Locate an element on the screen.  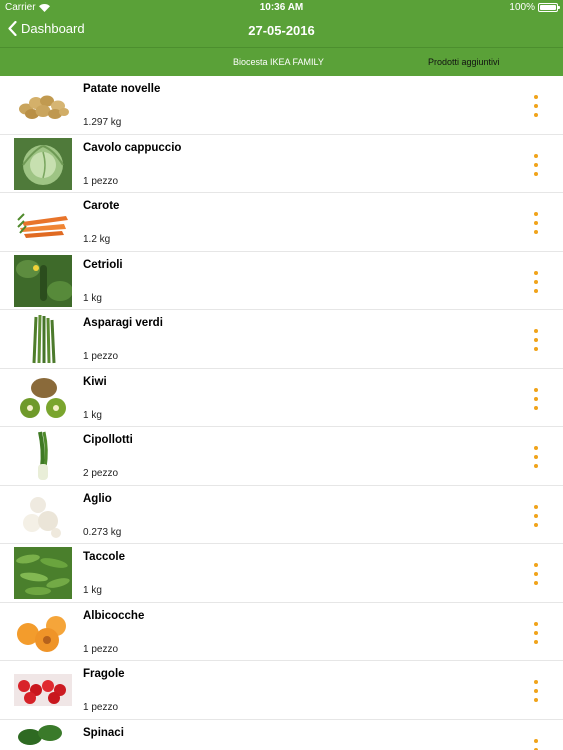
tab-prodotti-aggiuntivi: Prodotti aggiuntivi is located at coordinates (464, 62).